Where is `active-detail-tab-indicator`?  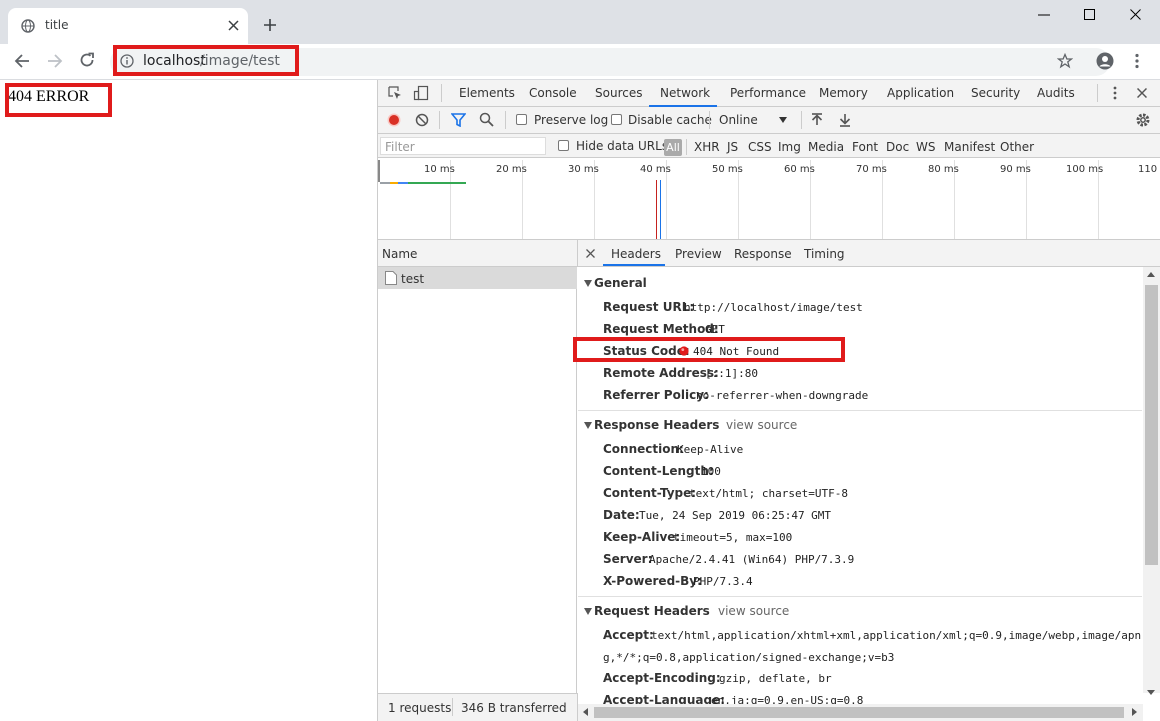
active-detail-tab-indicator is located at coordinates (634, 265).